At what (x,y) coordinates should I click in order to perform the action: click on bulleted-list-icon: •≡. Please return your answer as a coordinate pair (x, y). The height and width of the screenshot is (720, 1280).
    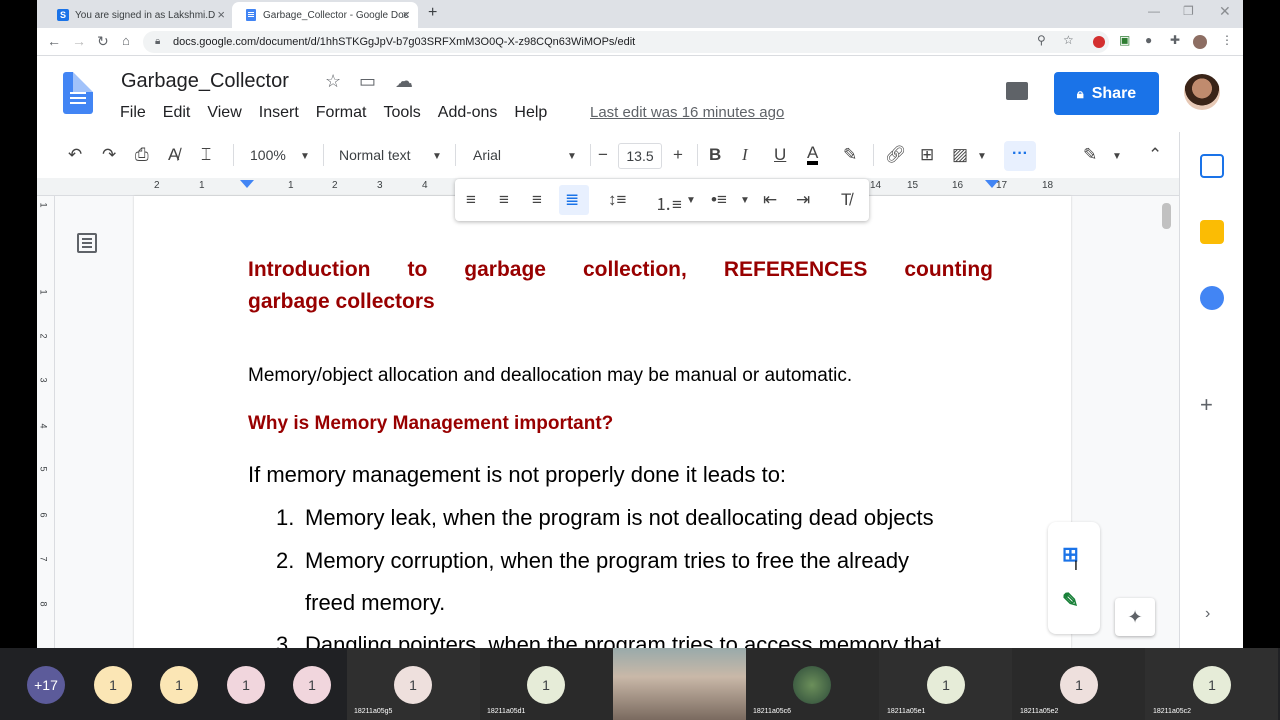
    Looking at the image, I should click on (719, 200).